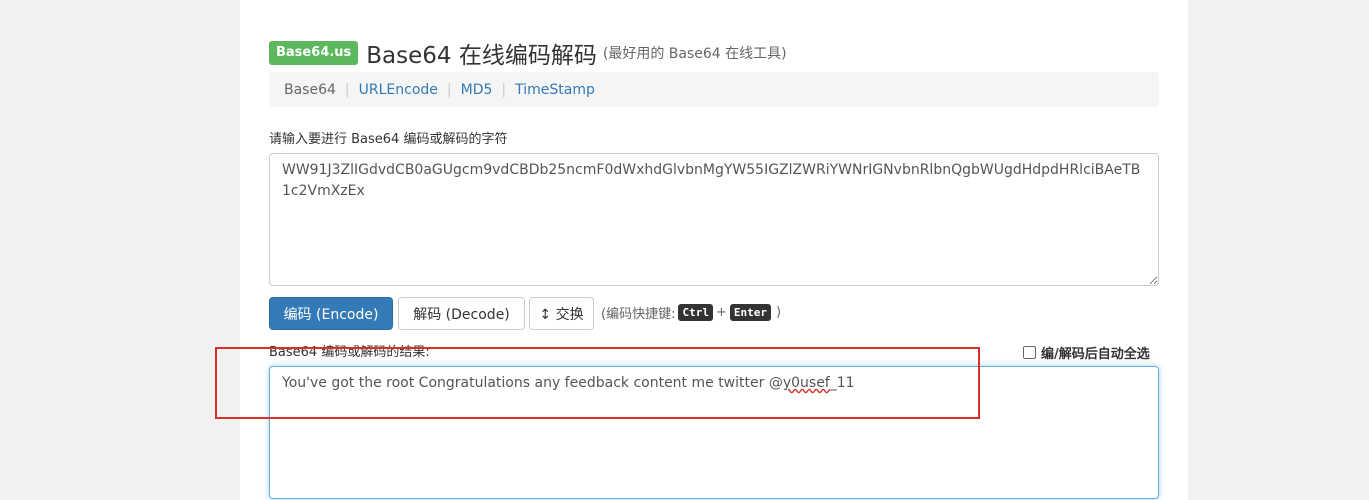 Image resolution: width=1369 pixels, height=500 pixels. What do you see at coordinates (694, 54) in the screenshot?
I see `page-subtitle: (最好用的 Base64 在线工具)` at bounding box center [694, 54].